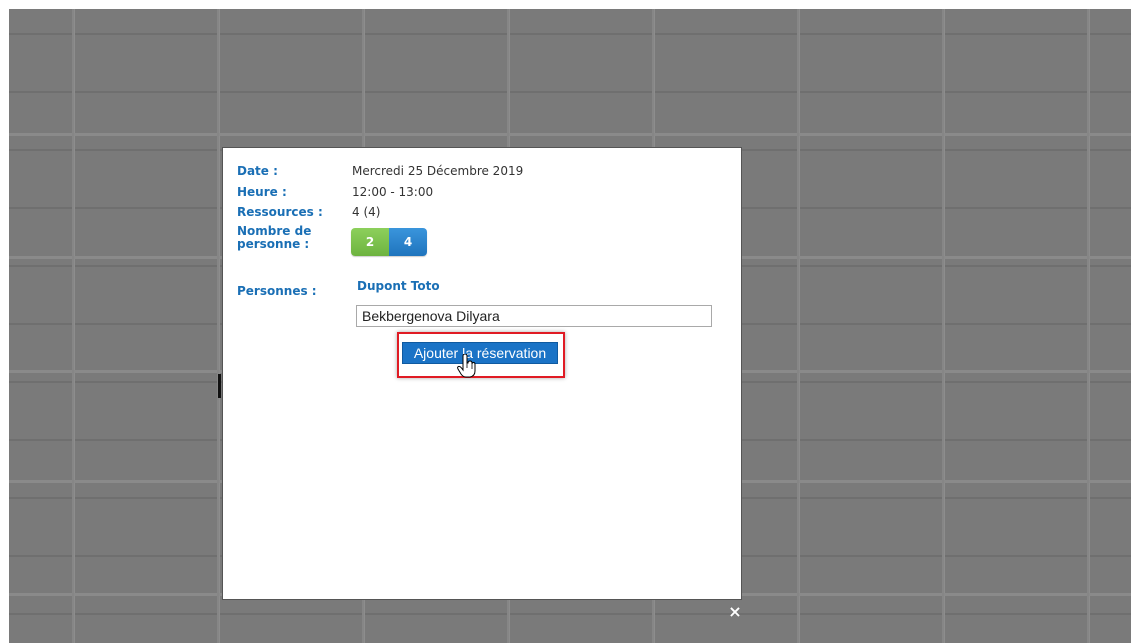 The height and width of the screenshot is (643, 1131). Describe the element at coordinates (480, 353) in the screenshot. I see `add-reservation-button: Ajouter la réservation` at that location.